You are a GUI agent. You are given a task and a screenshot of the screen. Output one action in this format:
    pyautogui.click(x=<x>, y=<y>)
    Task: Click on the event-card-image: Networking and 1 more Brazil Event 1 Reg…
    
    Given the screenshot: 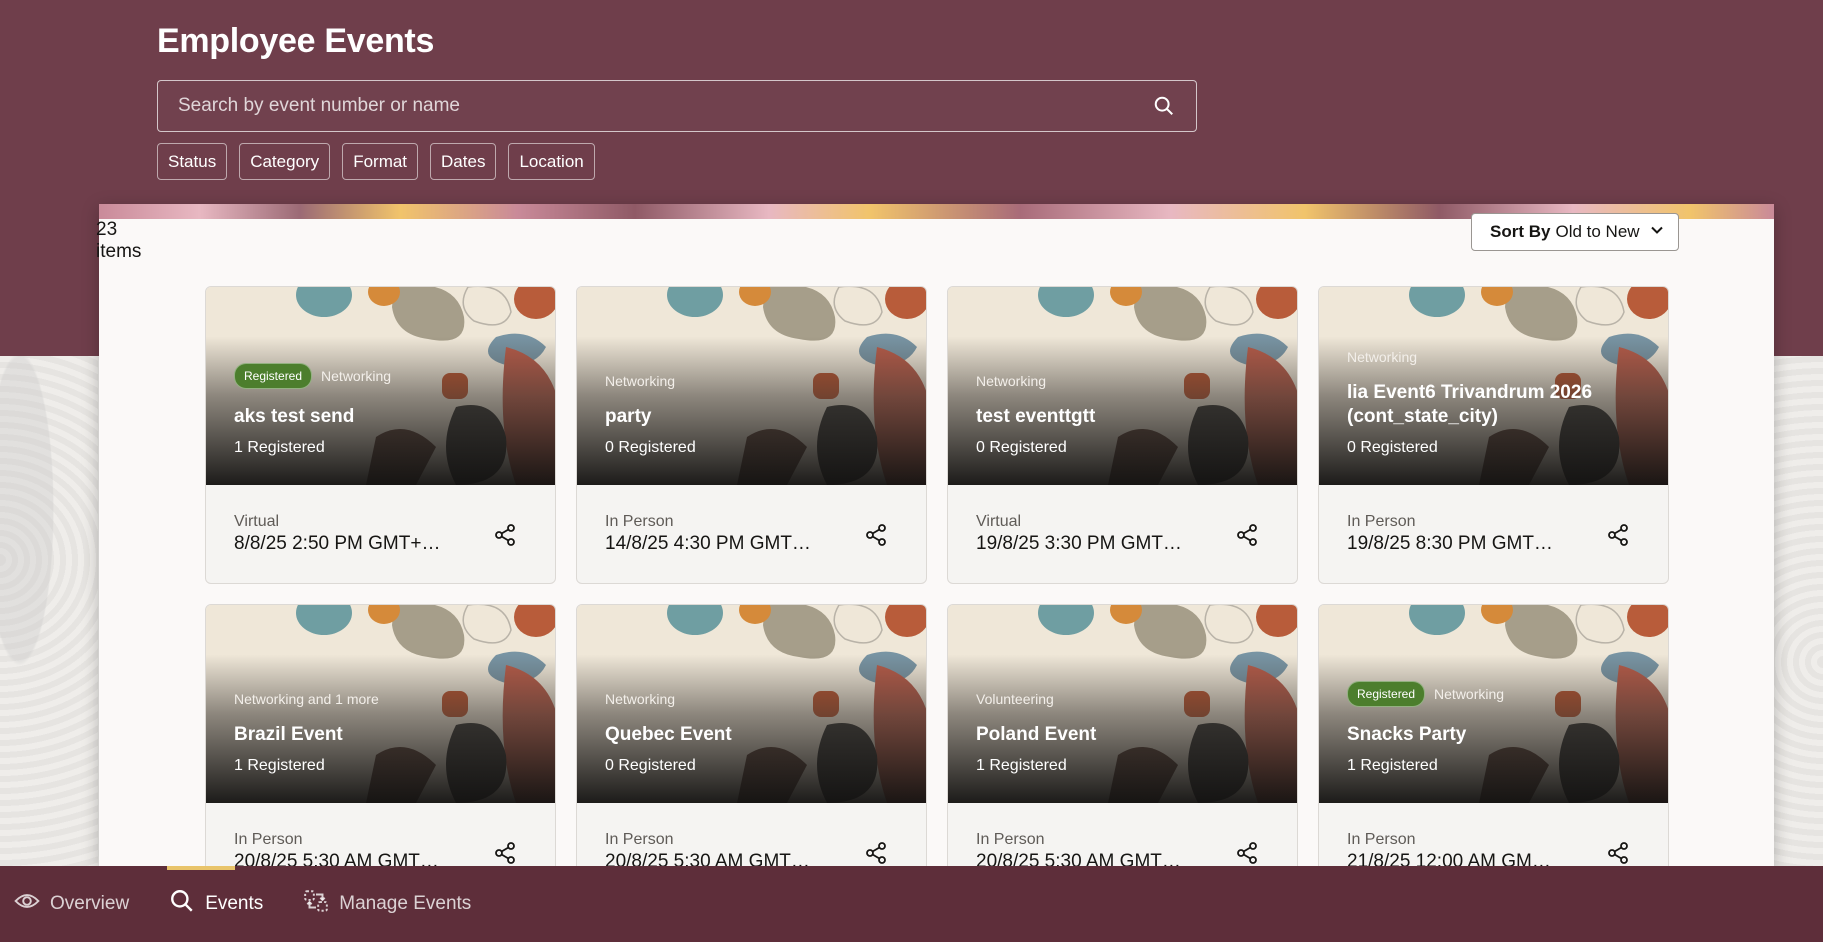 What is the action you would take?
    pyautogui.click(x=380, y=704)
    